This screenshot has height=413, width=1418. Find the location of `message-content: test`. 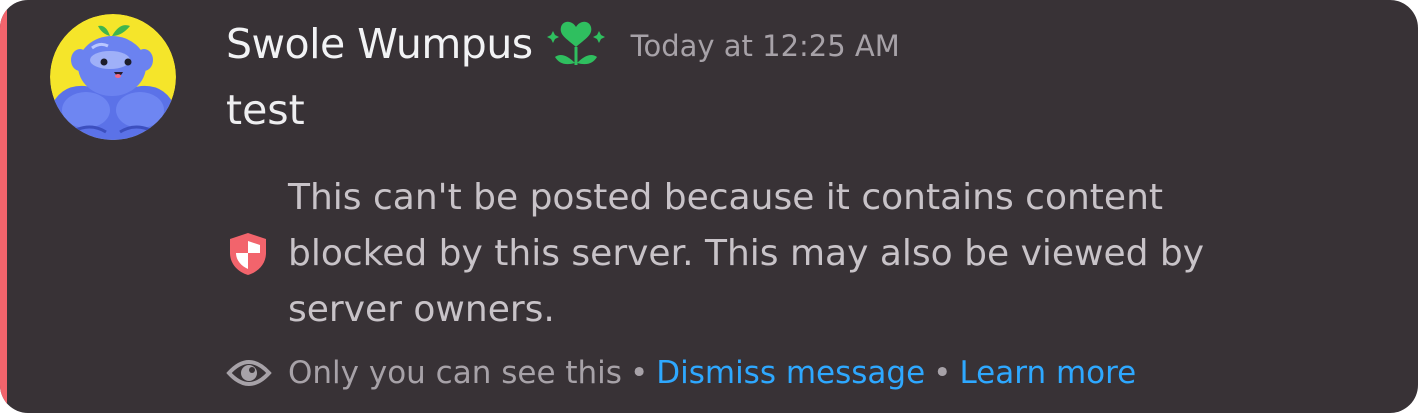

message-content: test is located at coordinates (265, 110).